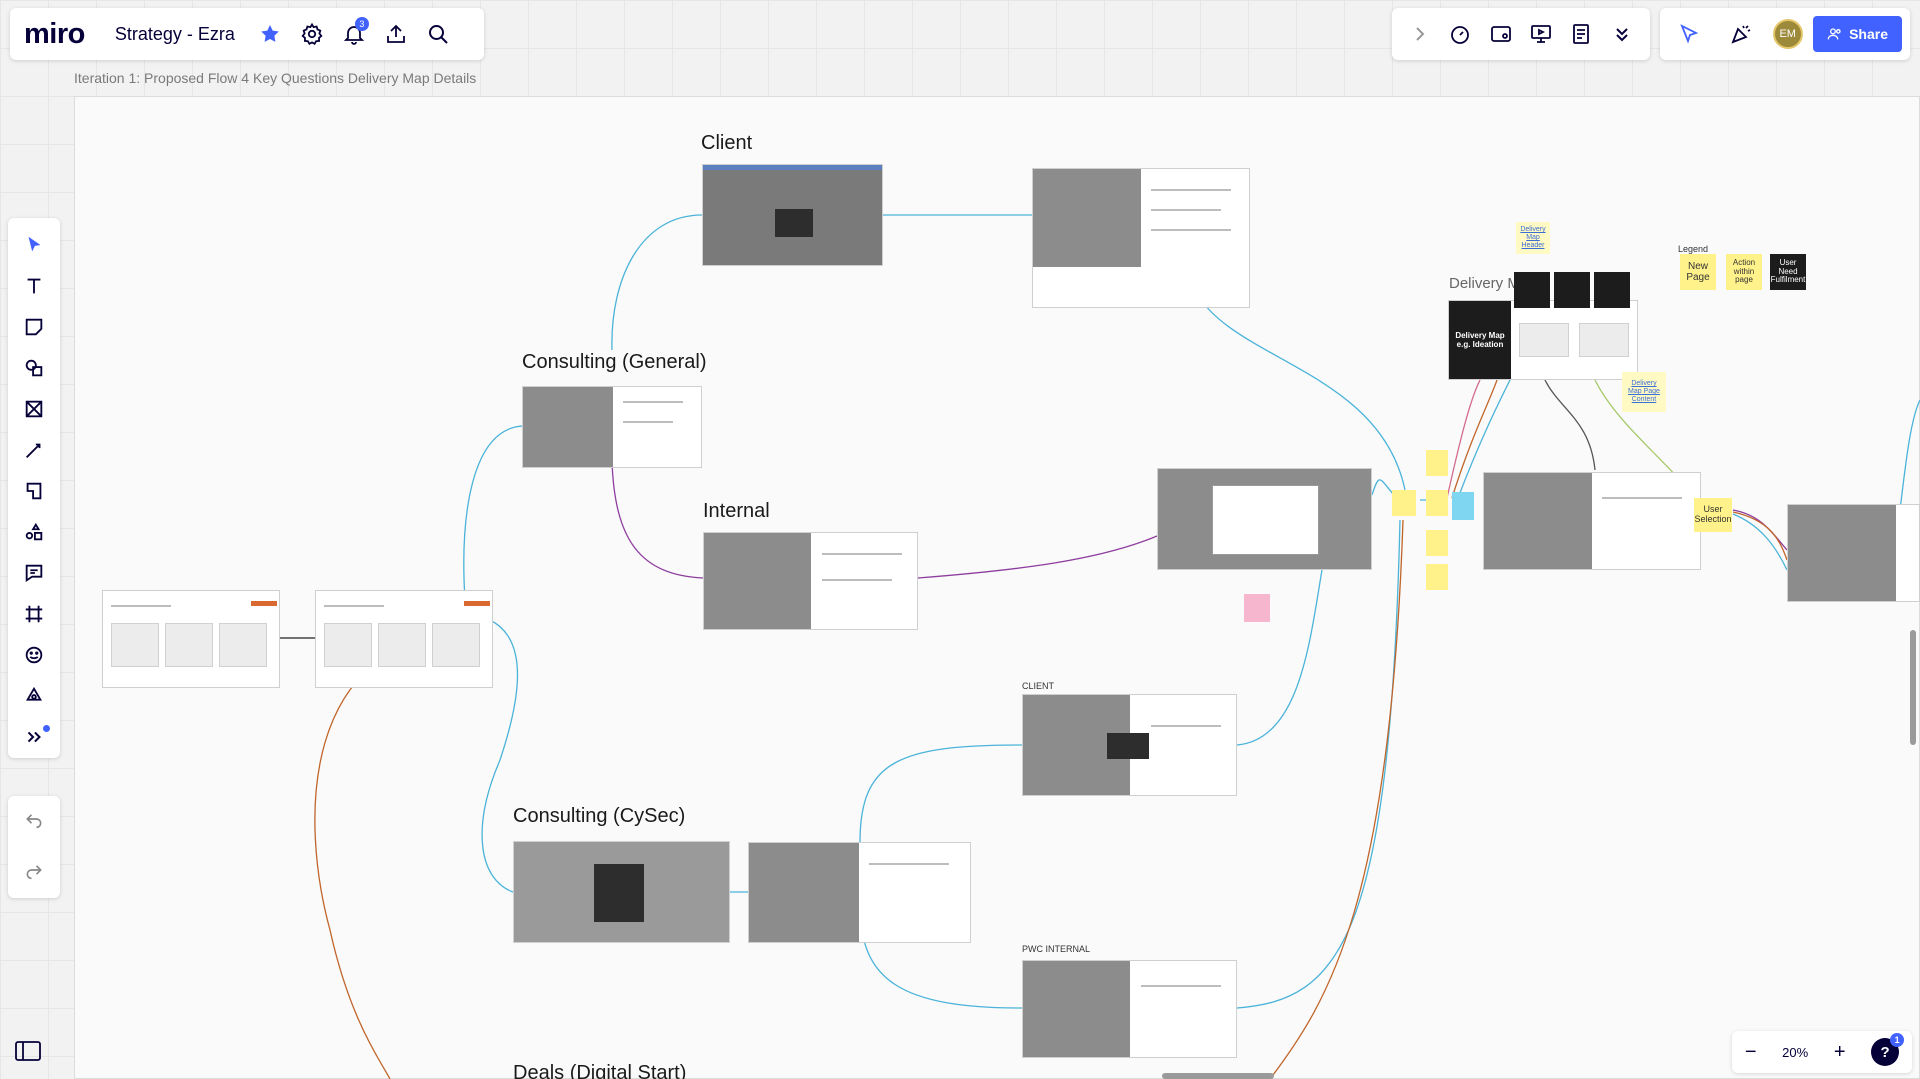 The image size is (1920, 1079). I want to click on undo-redo-panel, so click(34, 847).